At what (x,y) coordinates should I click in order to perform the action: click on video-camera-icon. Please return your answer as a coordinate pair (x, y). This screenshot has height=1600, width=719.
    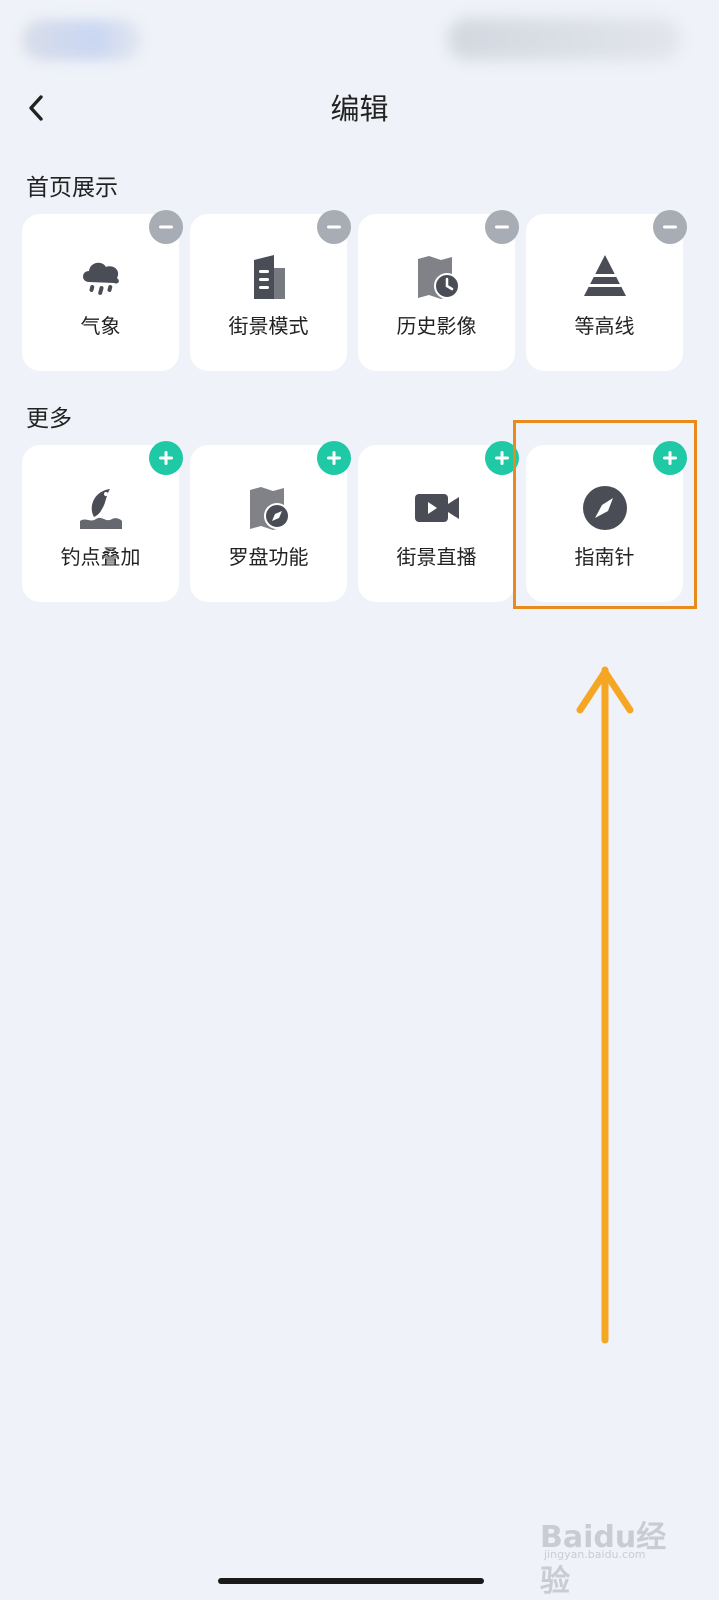
    Looking at the image, I should click on (436, 508).